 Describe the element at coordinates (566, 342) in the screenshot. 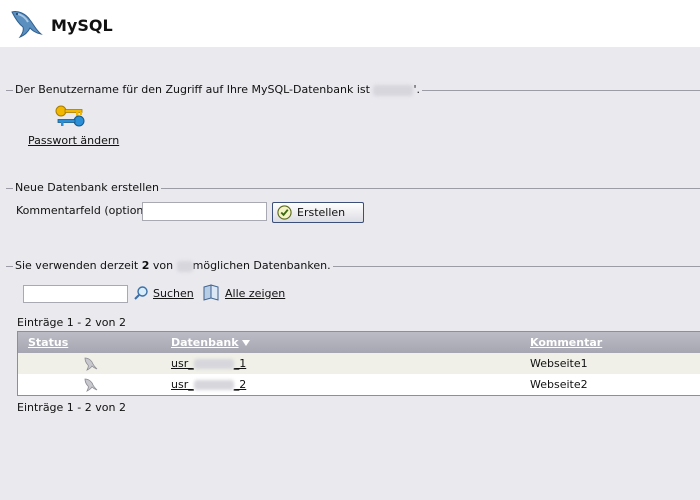

I see `column-comment: Kommentar` at that location.